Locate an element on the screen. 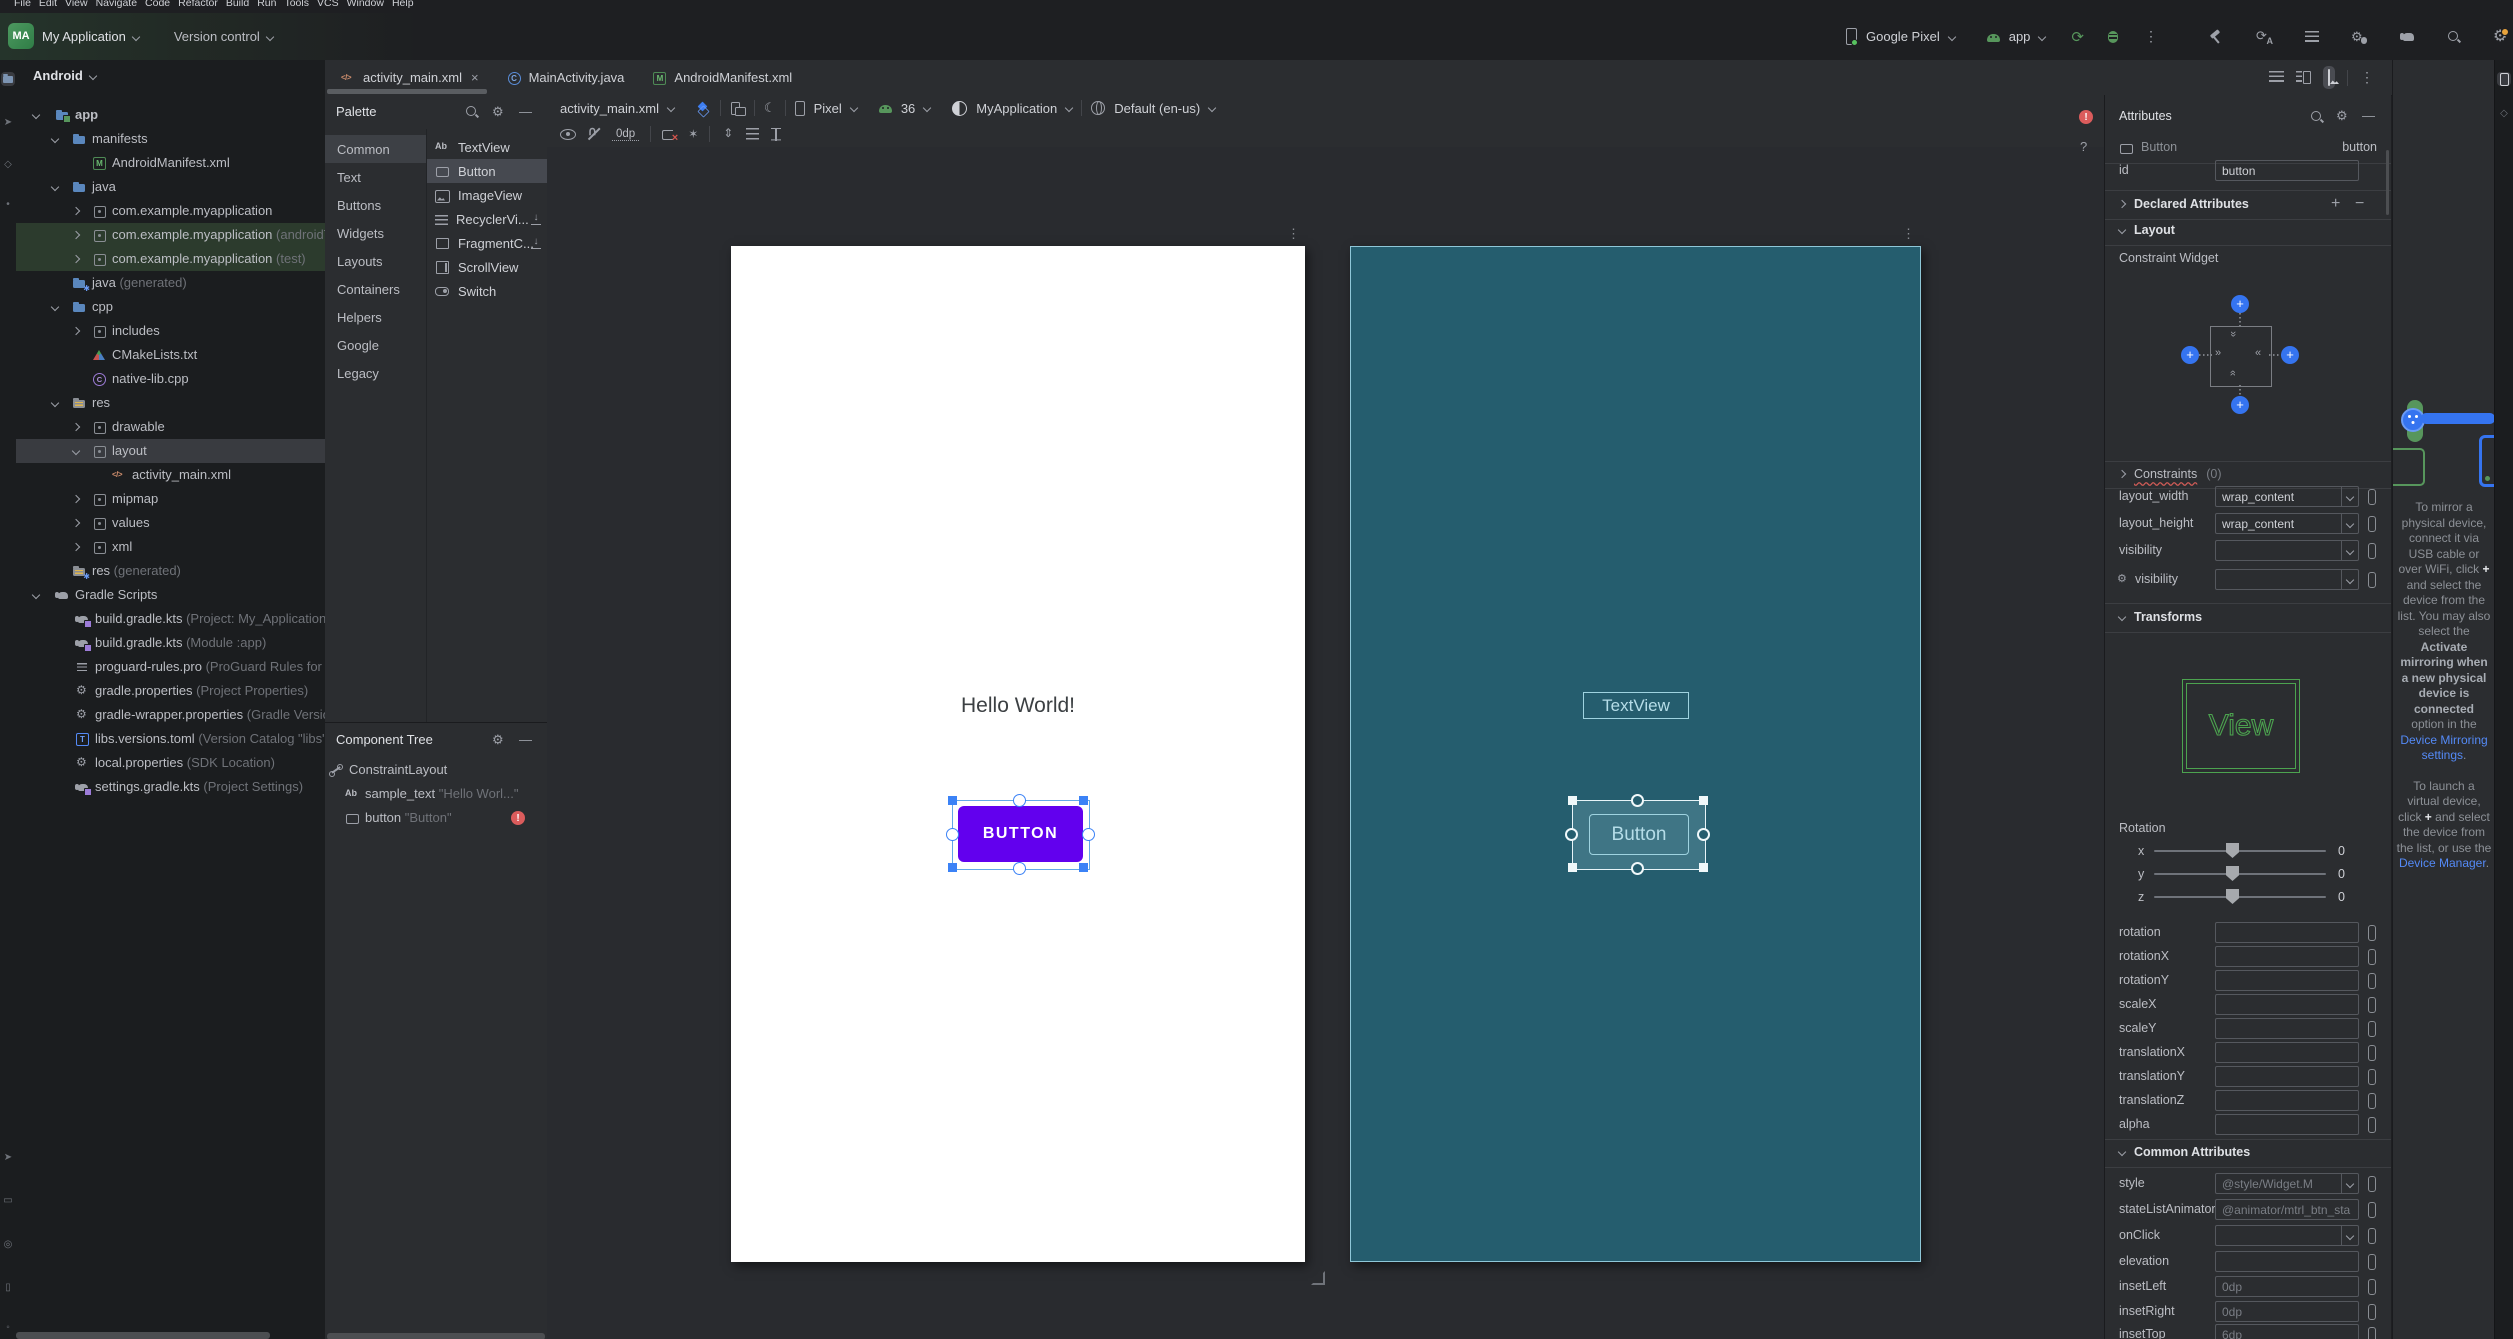 This screenshot has height=1339, width=2513. project-tool-button is located at coordinates (8, 79).